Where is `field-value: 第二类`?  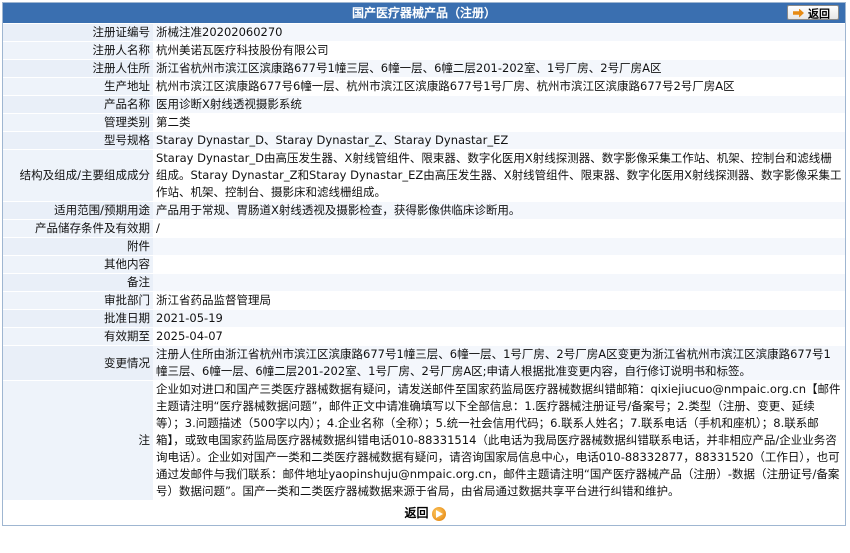
field-value: 第二类 is located at coordinates (499, 122).